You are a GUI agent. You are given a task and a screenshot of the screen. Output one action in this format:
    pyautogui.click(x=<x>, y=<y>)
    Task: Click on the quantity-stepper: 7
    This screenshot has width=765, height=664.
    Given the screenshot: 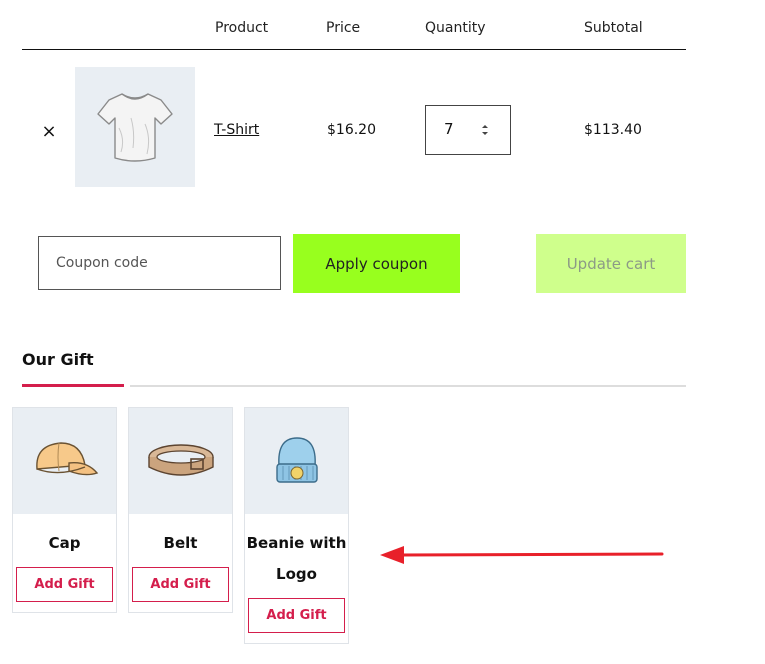 What is the action you would take?
    pyautogui.click(x=468, y=130)
    